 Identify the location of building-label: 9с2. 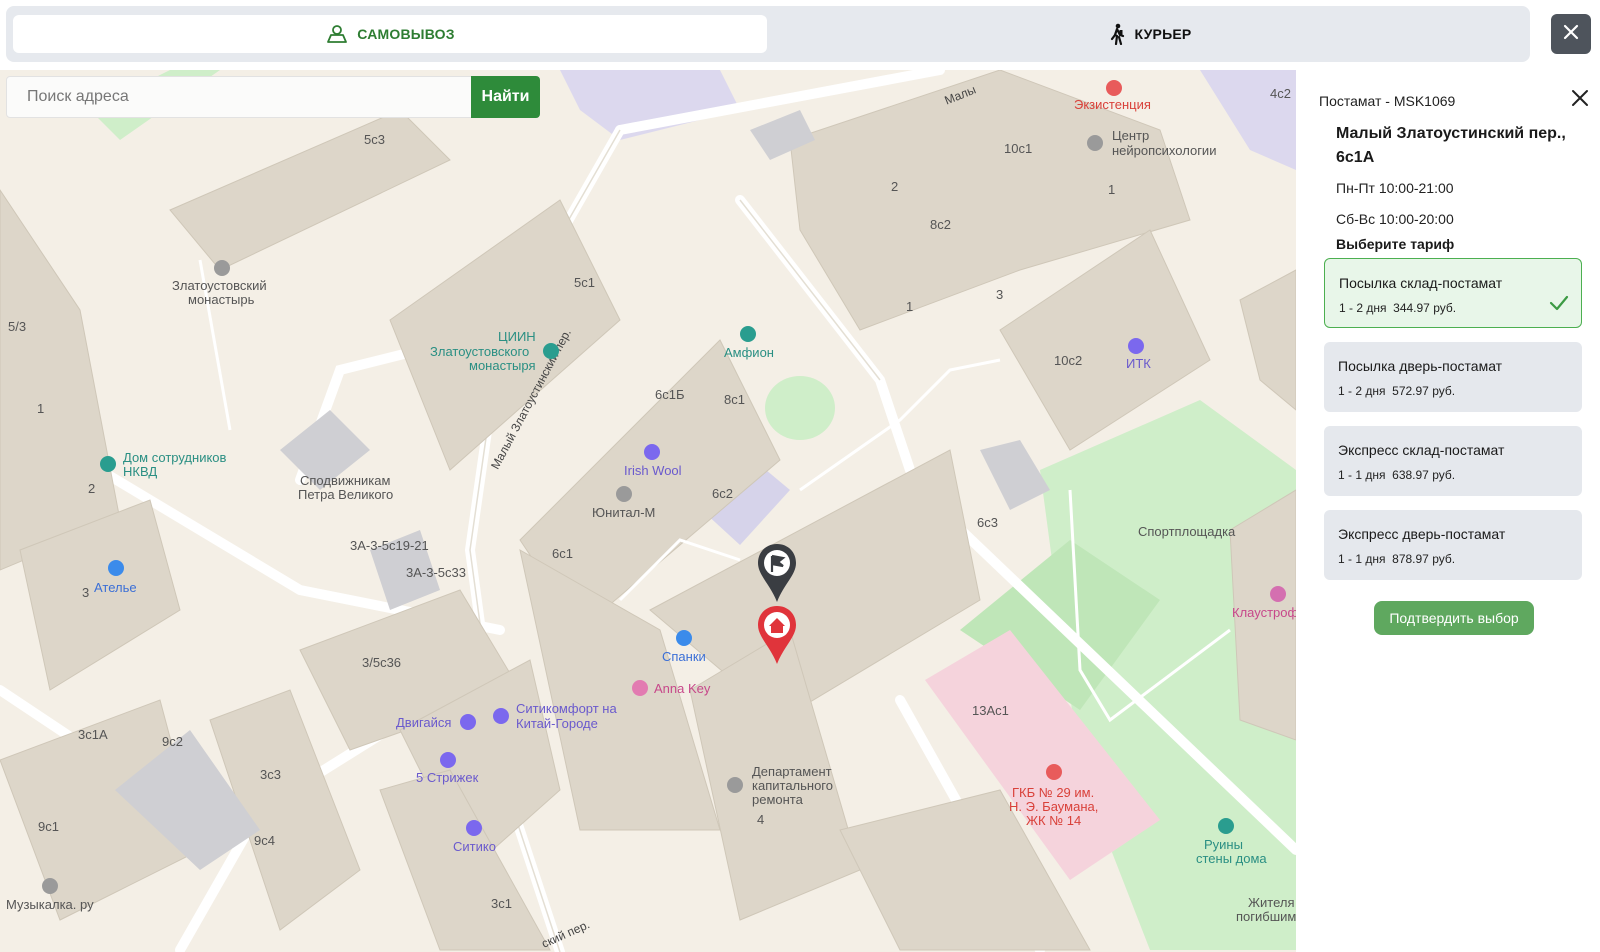
(172, 741).